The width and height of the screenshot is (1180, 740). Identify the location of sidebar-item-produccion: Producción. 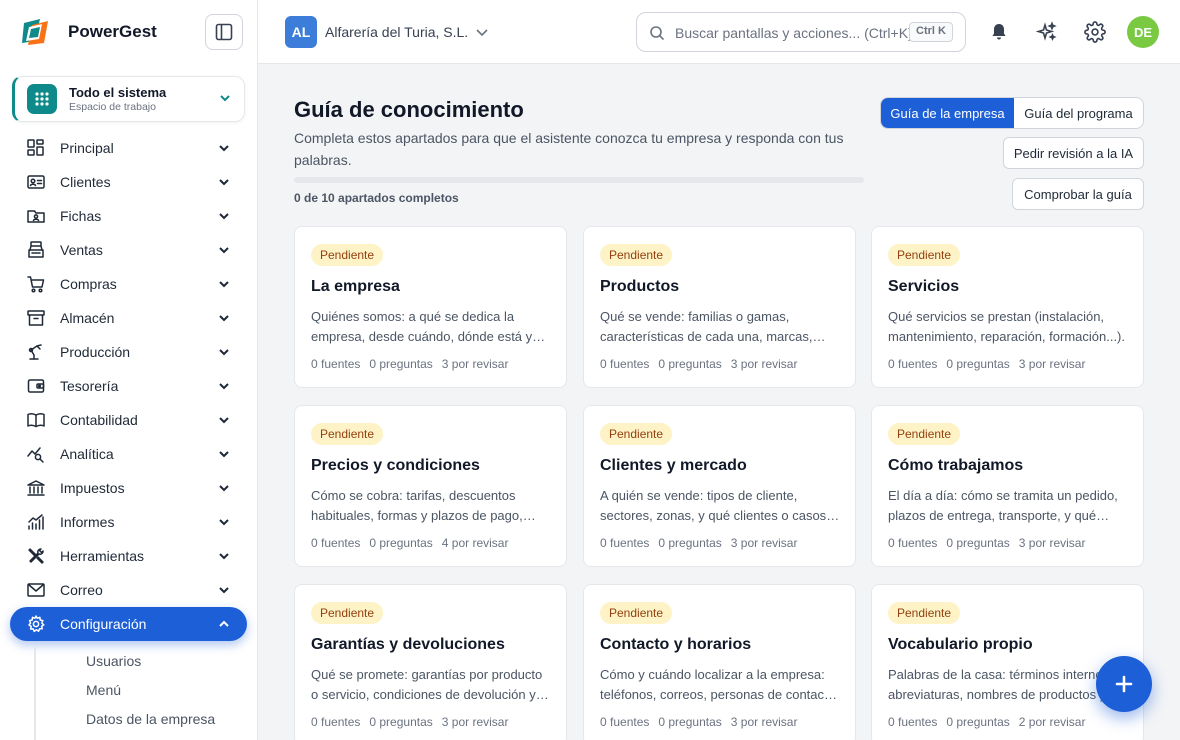
(128, 352).